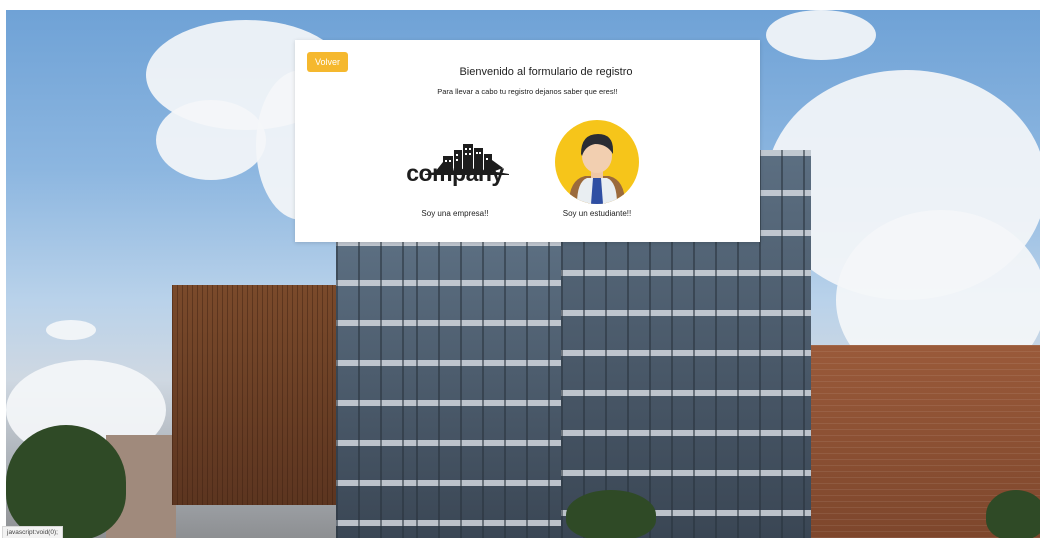  What do you see at coordinates (32, 532) in the screenshot?
I see `browser-status-link: javascript:void(0);` at bounding box center [32, 532].